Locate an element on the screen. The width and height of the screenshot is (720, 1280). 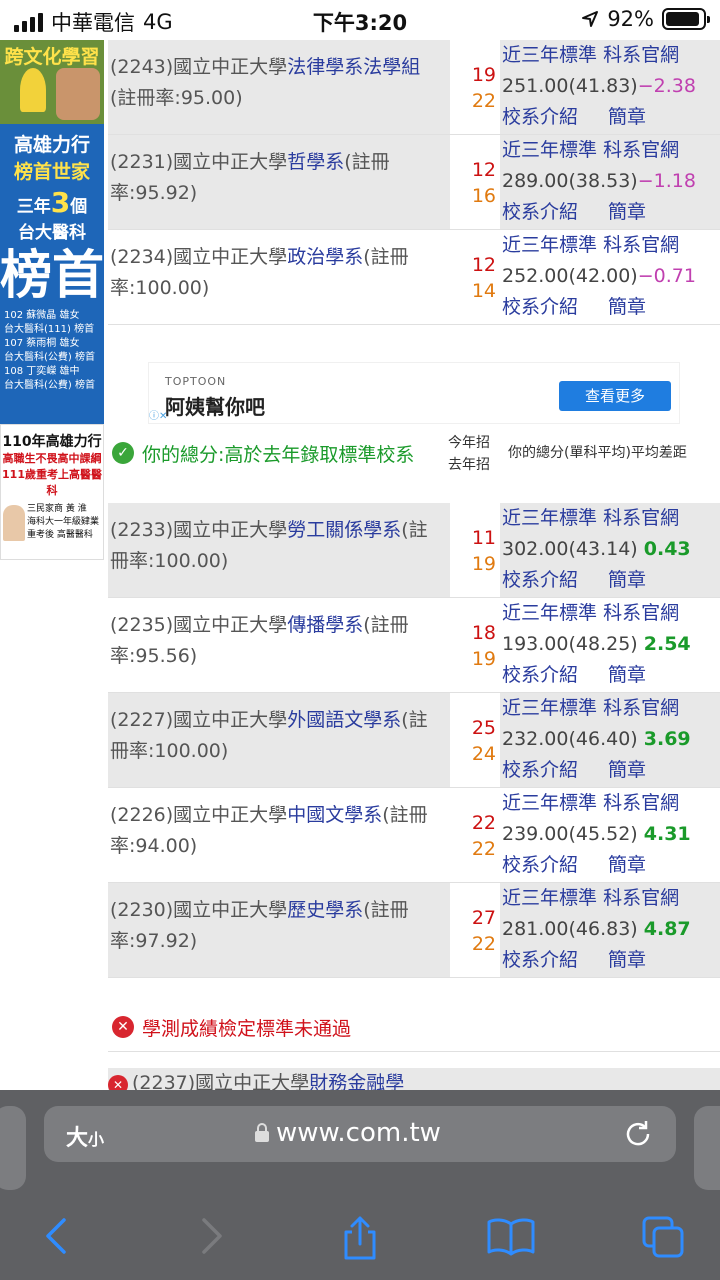
score-diff: 2.54 is located at coordinates (667, 644).